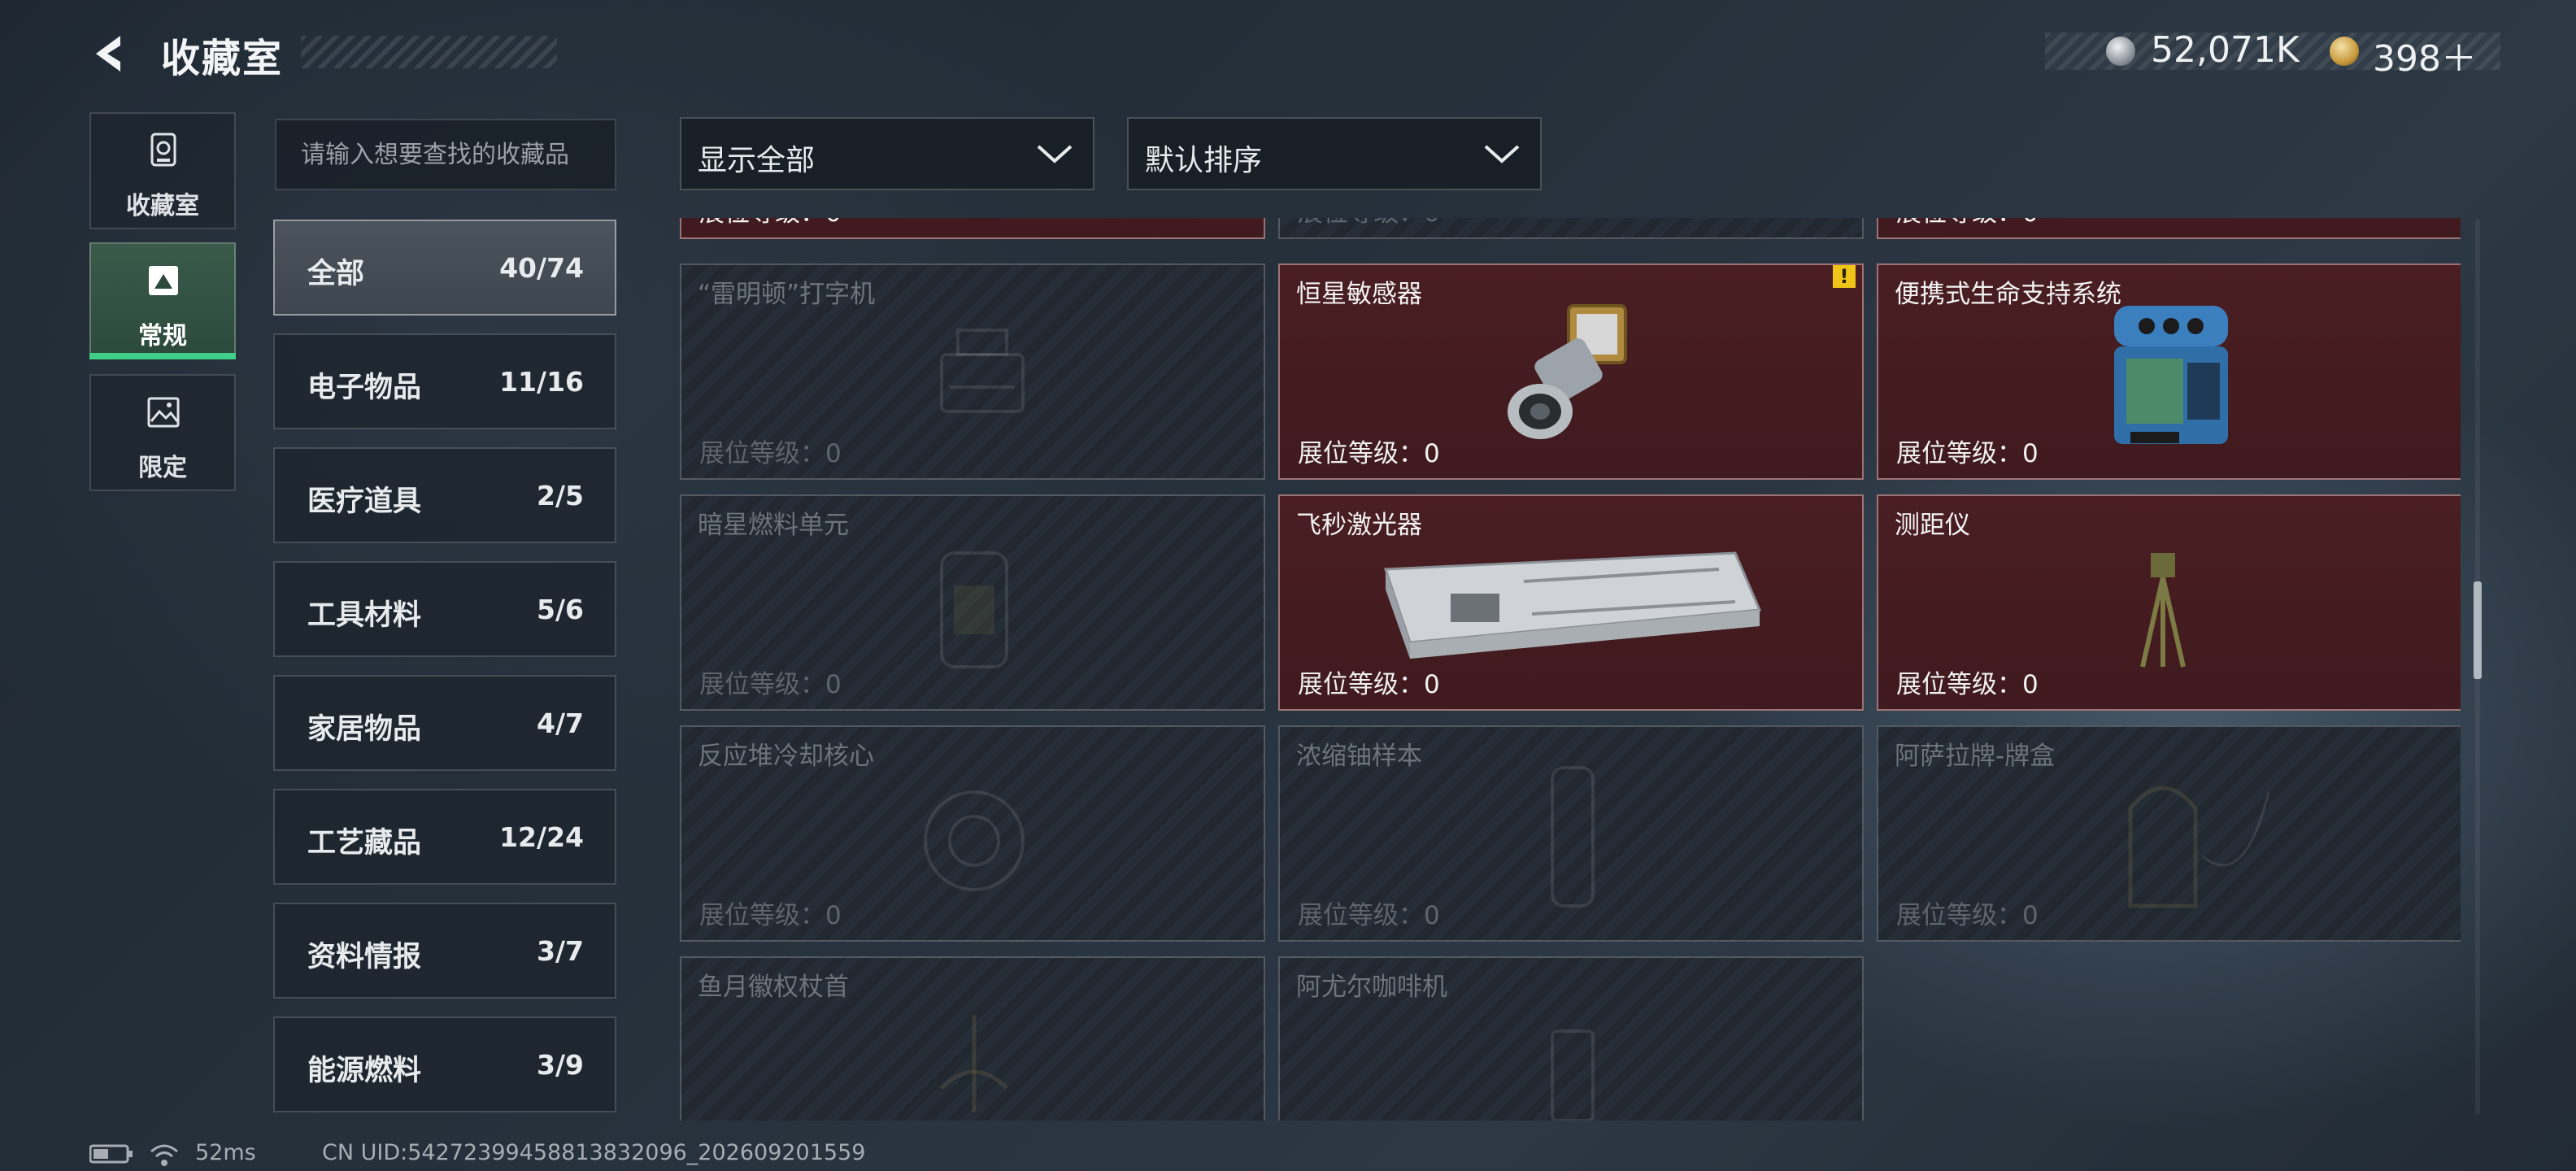 The width and height of the screenshot is (2576, 1171). I want to click on active-tab-indicator, so click(163, 356).